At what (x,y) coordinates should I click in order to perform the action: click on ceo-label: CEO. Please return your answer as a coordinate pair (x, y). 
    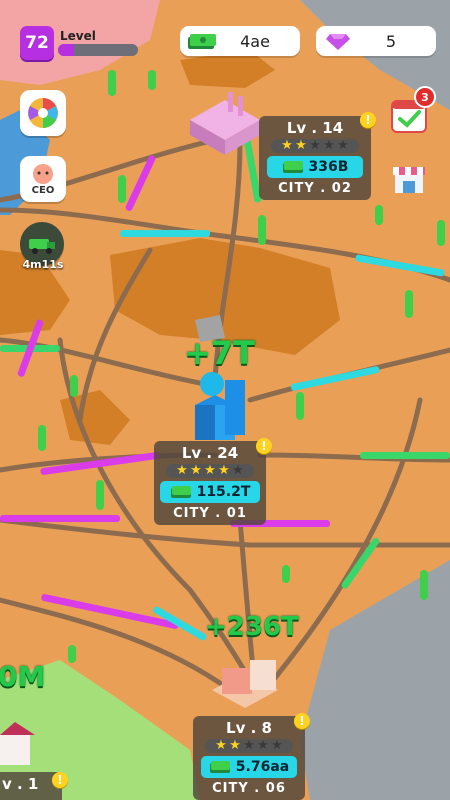
    Looking at the image, I should click on (43, 190).